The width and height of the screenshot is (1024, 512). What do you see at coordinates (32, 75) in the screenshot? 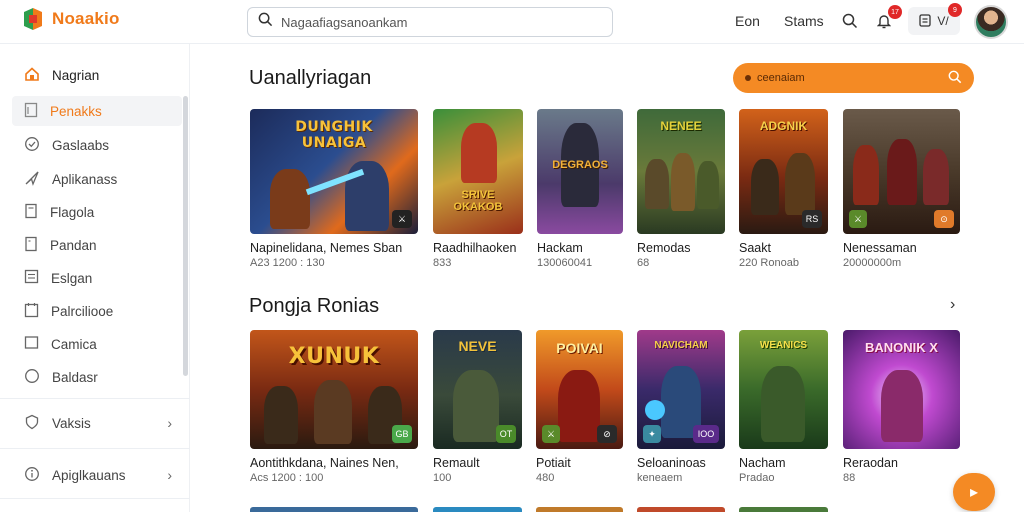
I see `home-icon` at bounding box center [32, 75].